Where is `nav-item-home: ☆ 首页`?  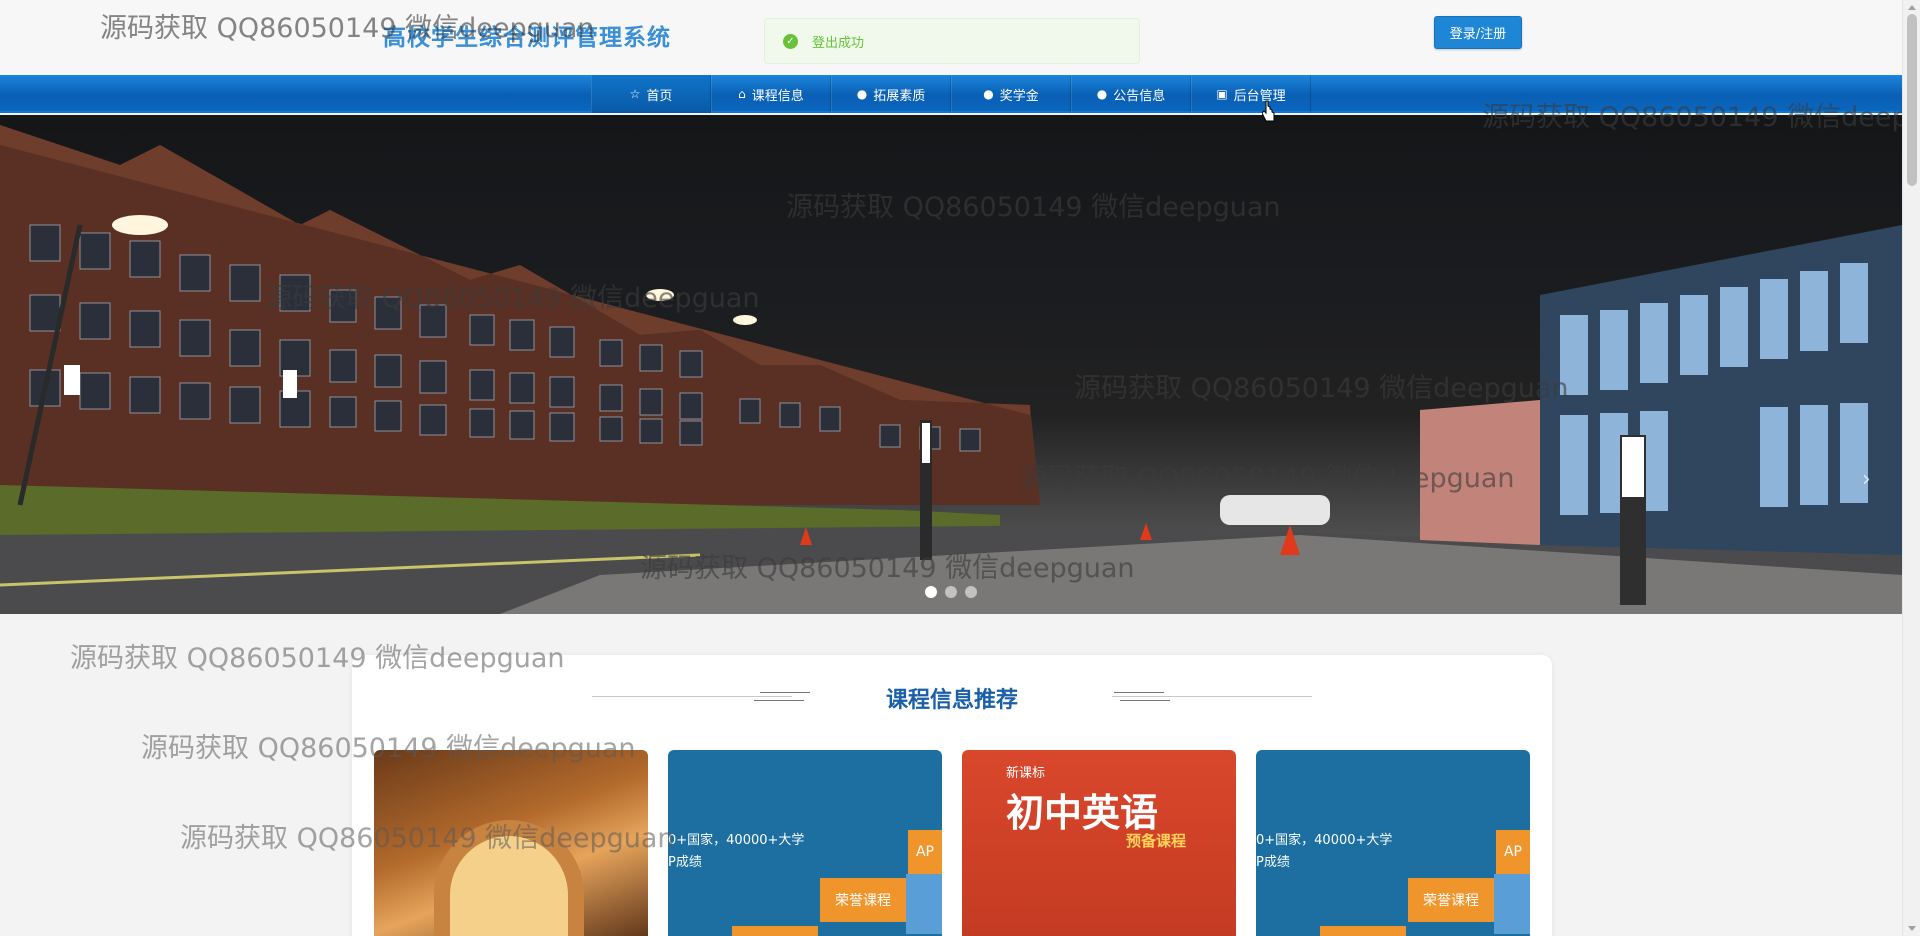
nav-item-home: ☆ 首页 is located at coordinates (651, 94).